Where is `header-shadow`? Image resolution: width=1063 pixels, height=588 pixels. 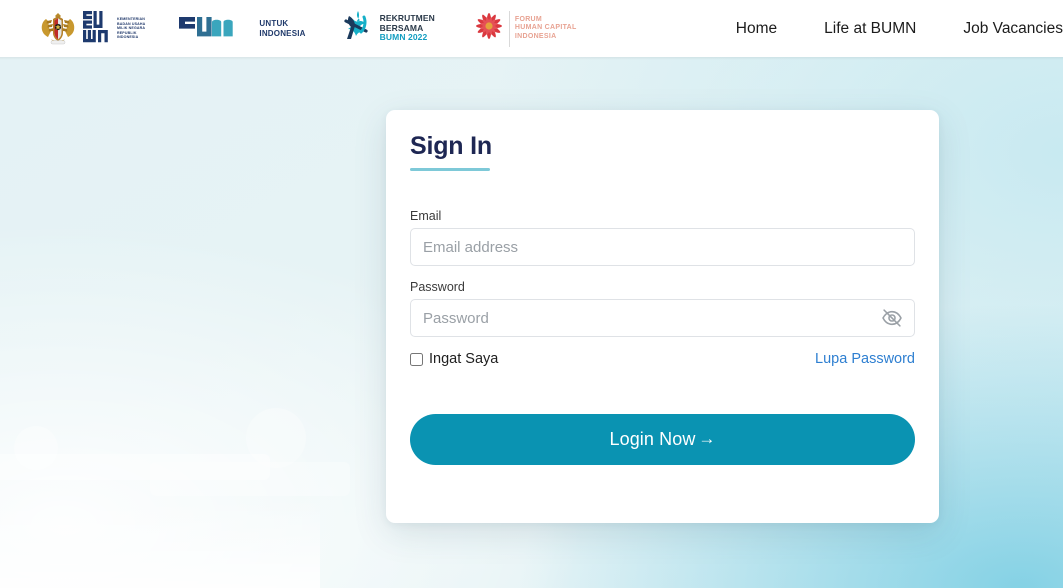
header-shadow is located at coordinates (531, 58).